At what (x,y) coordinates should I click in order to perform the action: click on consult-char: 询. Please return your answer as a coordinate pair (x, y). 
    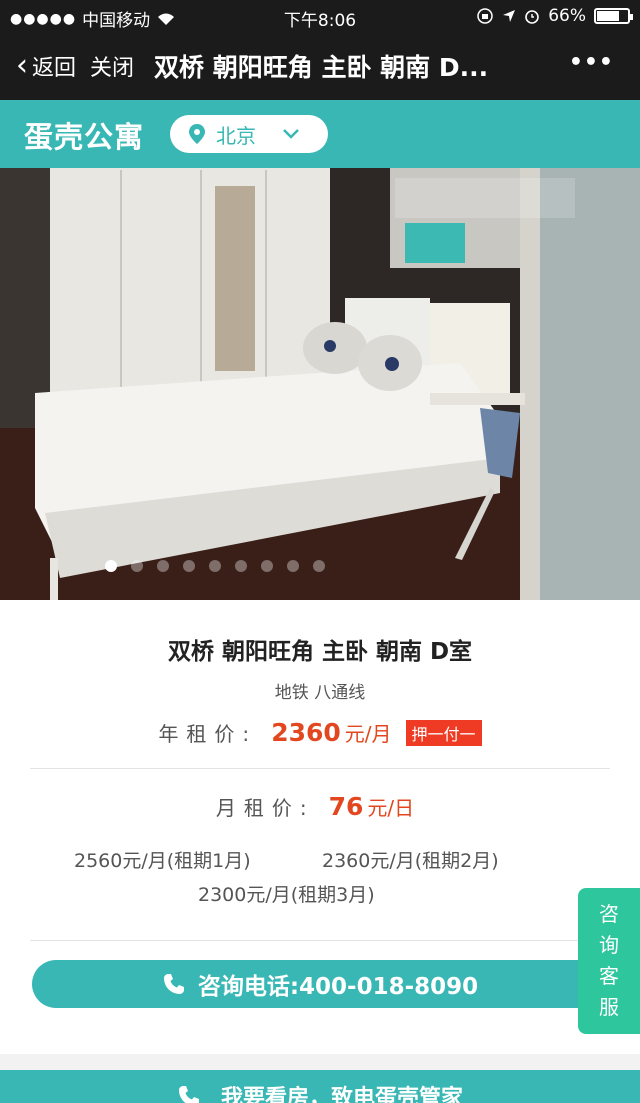
    Looking at the image, I should click on (609, 945).